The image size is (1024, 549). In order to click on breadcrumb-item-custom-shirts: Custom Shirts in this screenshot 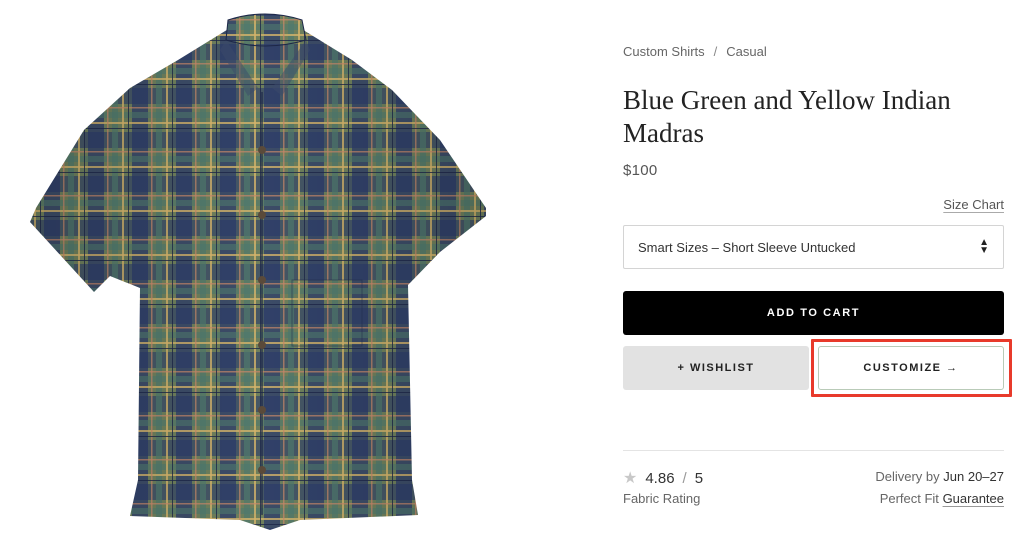, I will do `click(664, 51)`.